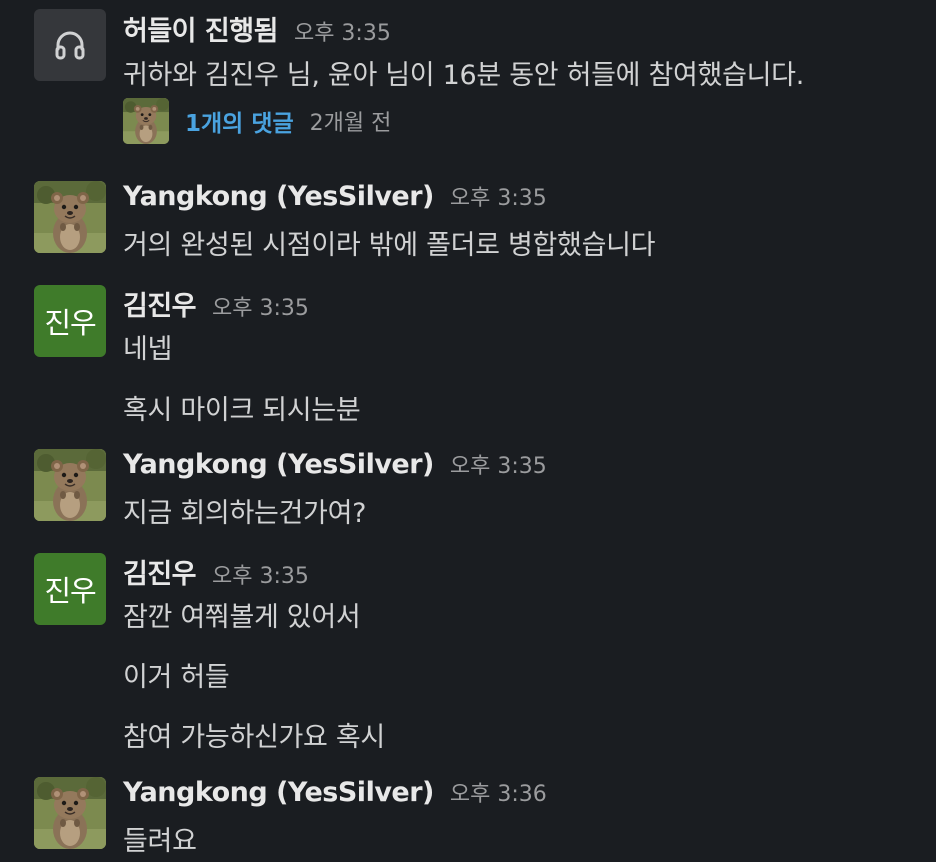 This screenshot has height=862, width=936. Describe the element at coordinates (245, 513) in the screenshot. I see `message-text: 지금 회의하는건가여?` at that location.